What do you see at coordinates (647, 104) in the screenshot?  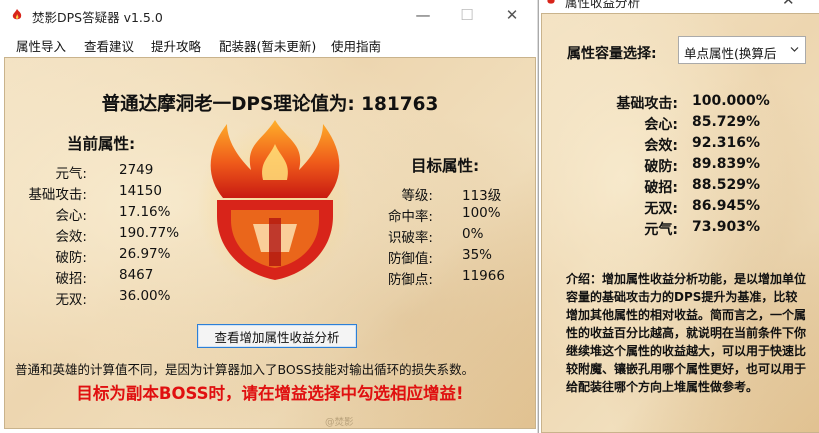 I see `ratio-label: 基础攻击:` at bounding box center [647, 104].